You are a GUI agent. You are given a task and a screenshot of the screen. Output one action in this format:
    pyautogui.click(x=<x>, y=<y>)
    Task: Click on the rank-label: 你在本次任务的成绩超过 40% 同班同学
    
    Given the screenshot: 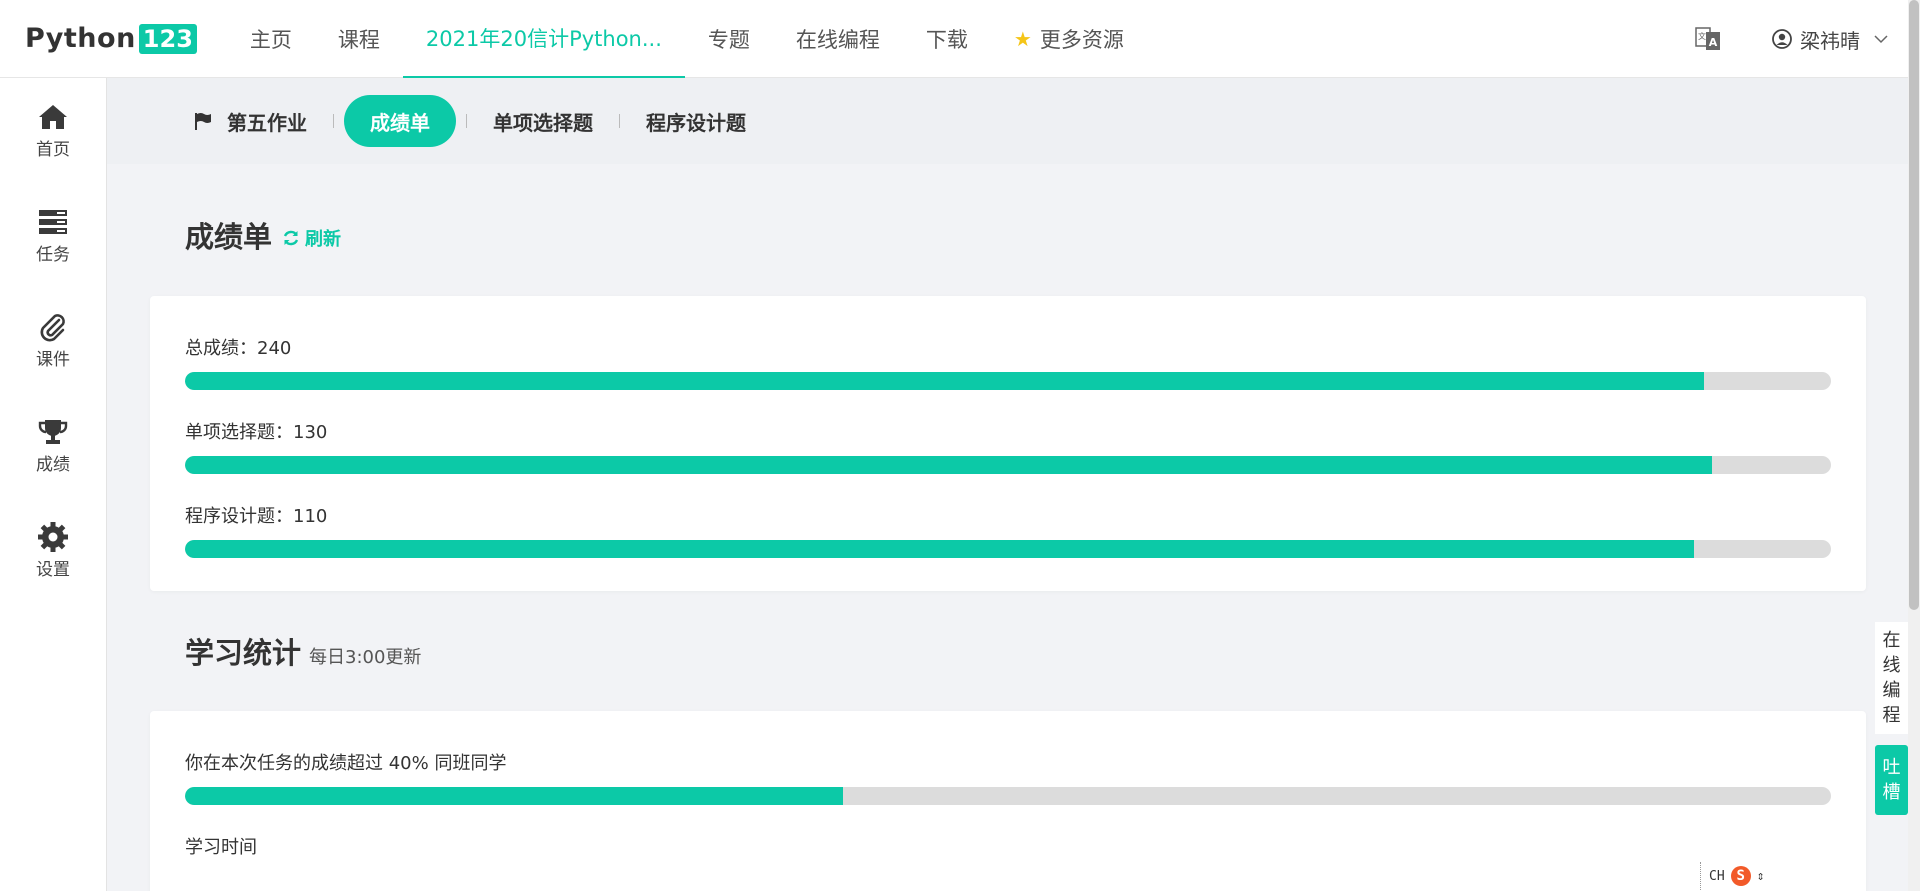 What is the action you would take?
    pyautogui.click(x=346, y=763)
    